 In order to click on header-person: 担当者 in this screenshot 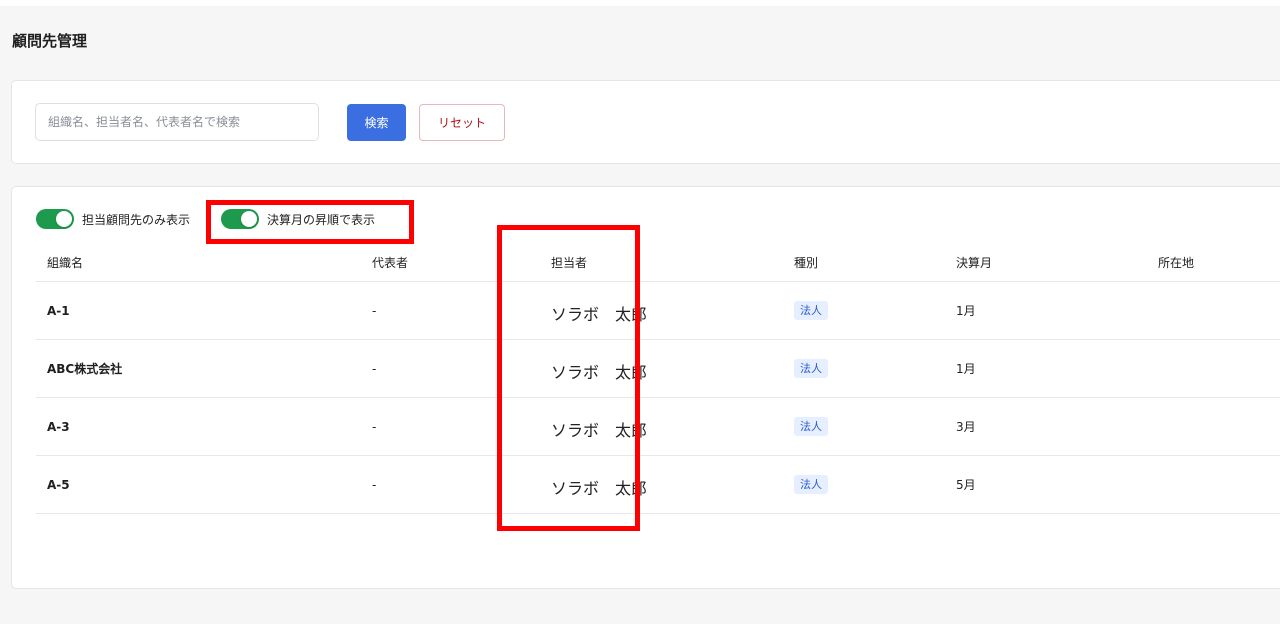, I will do `click(569, 266)`.